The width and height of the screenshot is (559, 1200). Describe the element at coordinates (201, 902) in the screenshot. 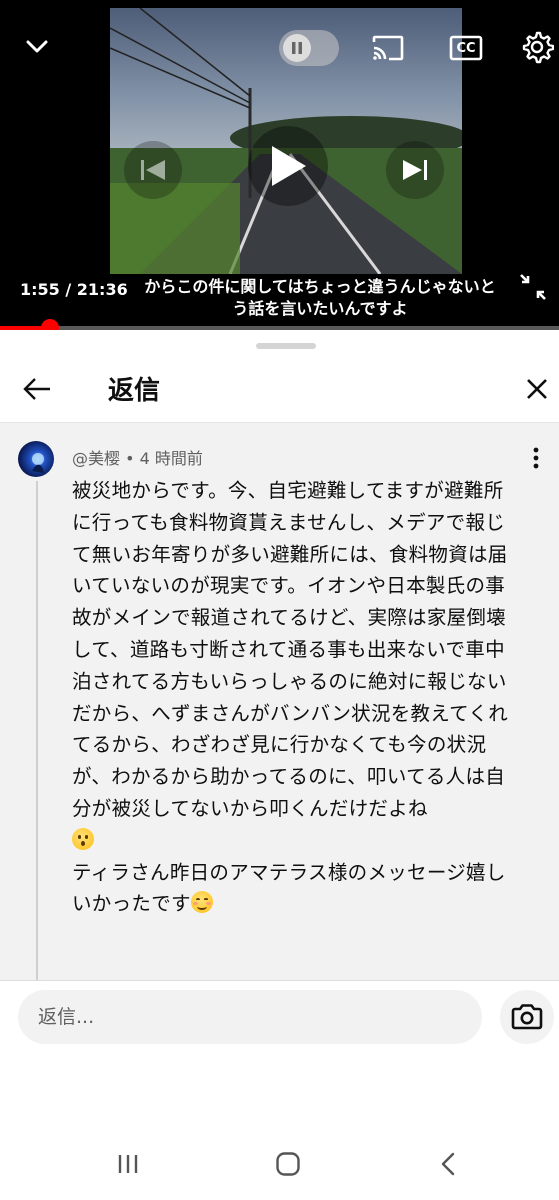

I see `smiling-face-emoji` at that location.